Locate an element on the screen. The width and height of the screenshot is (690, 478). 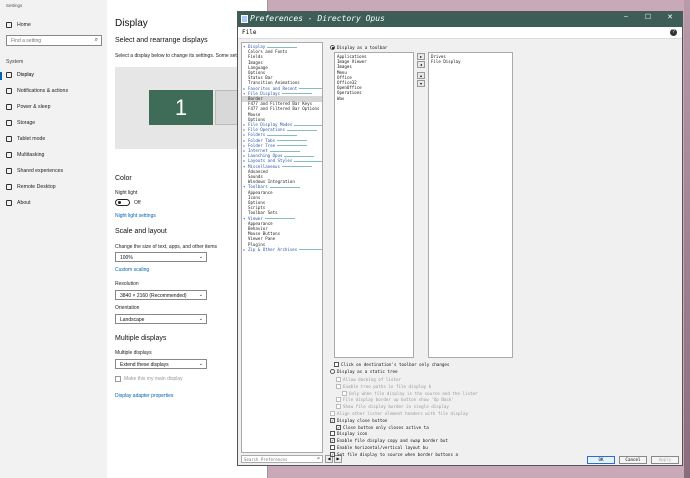
remote-icon is located at coordinates (9, 187).